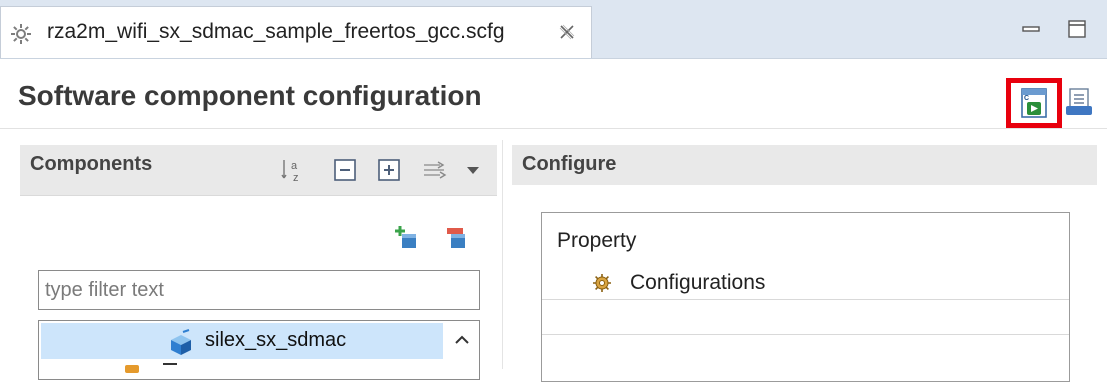 The height and width of the screenshot is (382, 1107). I want to click on generate-code-button: C, so click(1034, 103).